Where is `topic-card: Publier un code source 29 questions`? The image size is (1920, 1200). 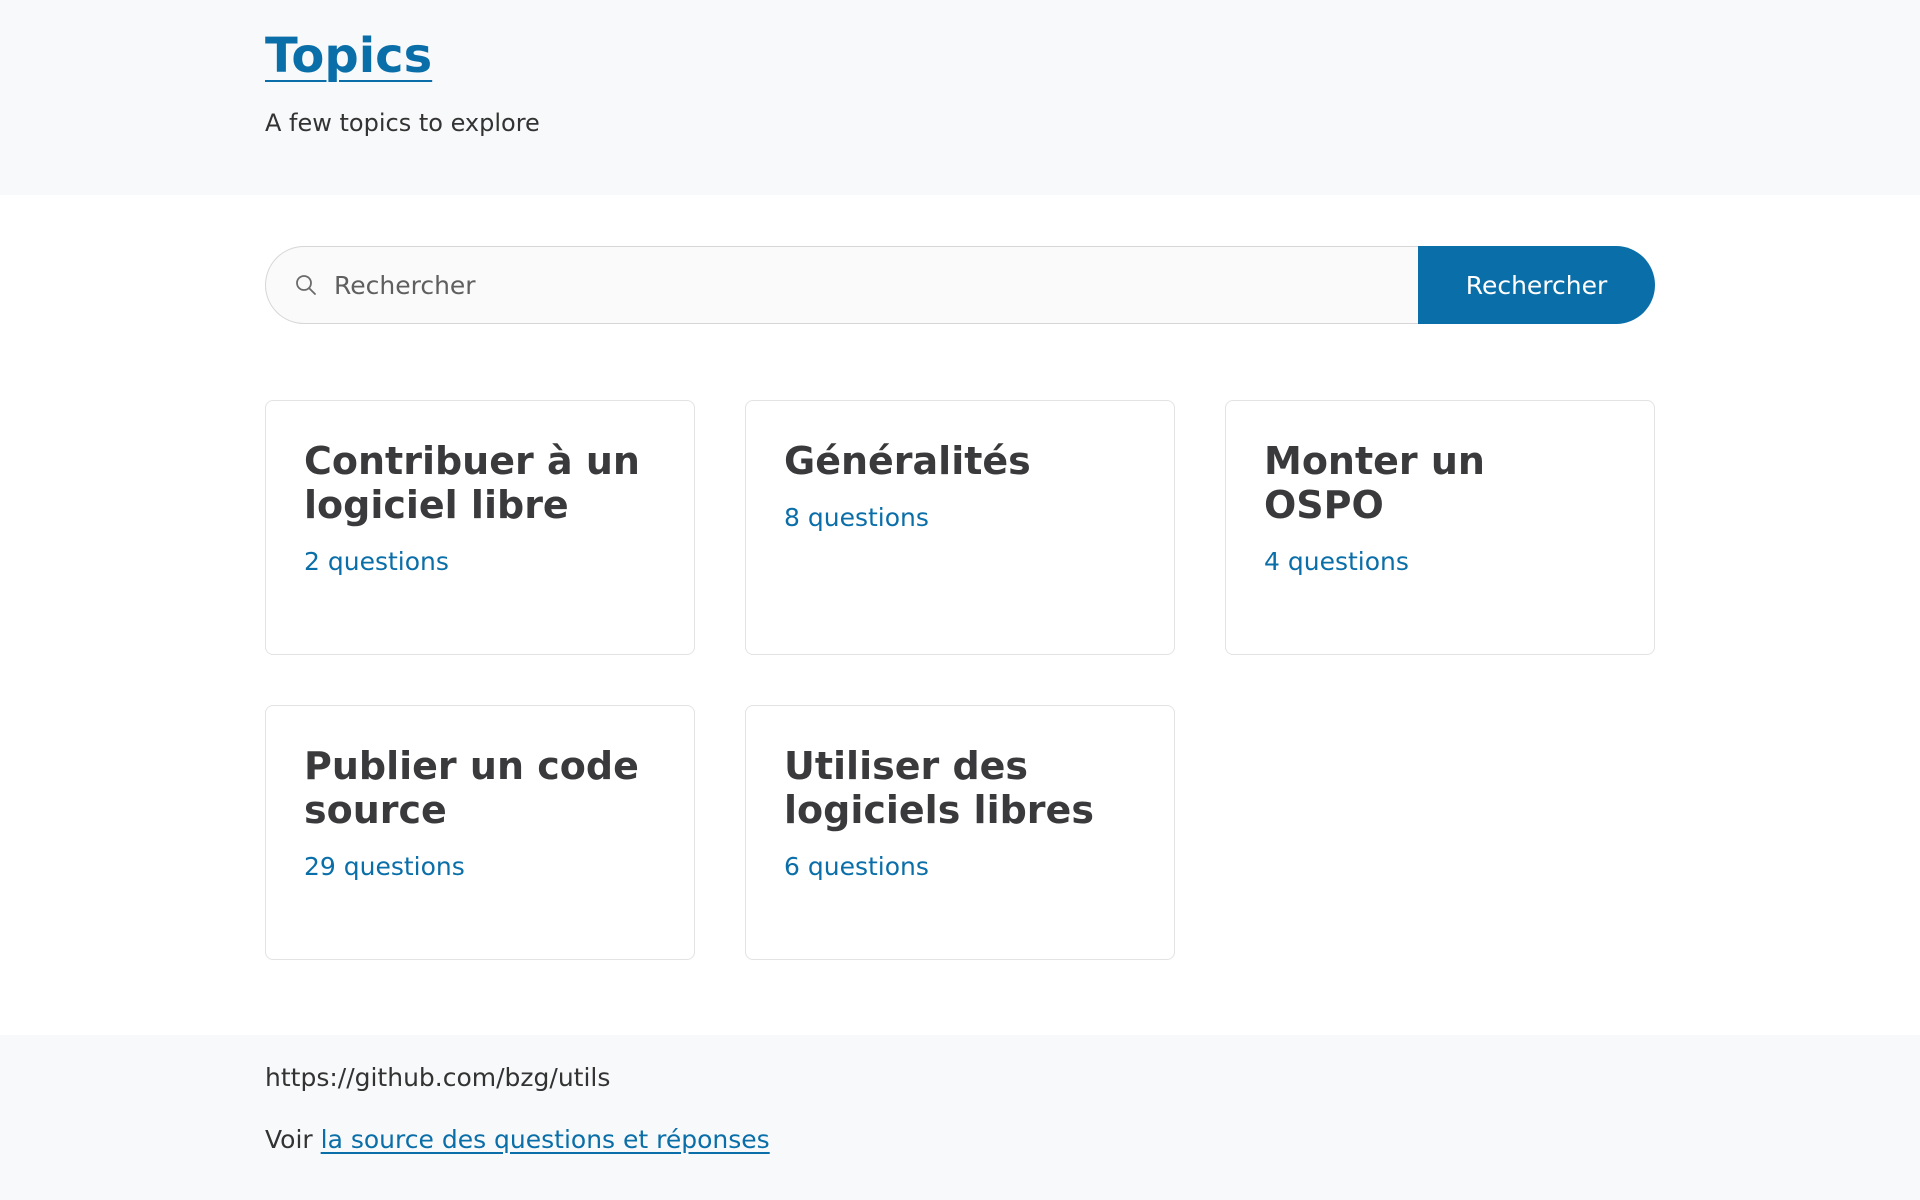
topic-card: Publier un code source 29 questions is located at coordinates (480, 832).